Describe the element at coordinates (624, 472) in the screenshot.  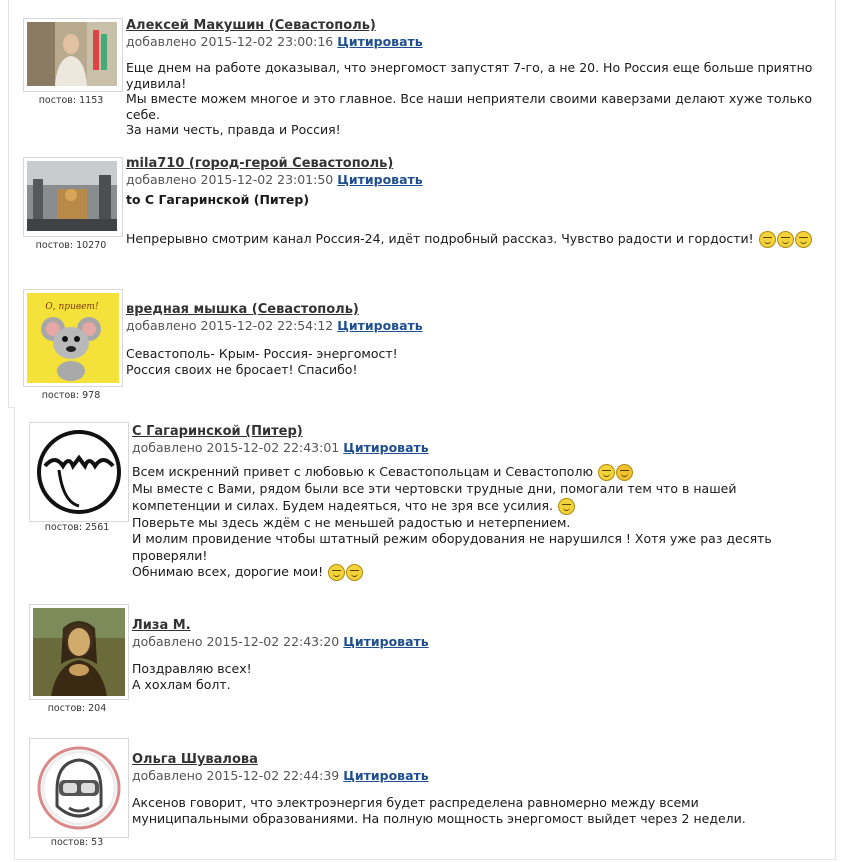
I see `grin-icon` at that location.